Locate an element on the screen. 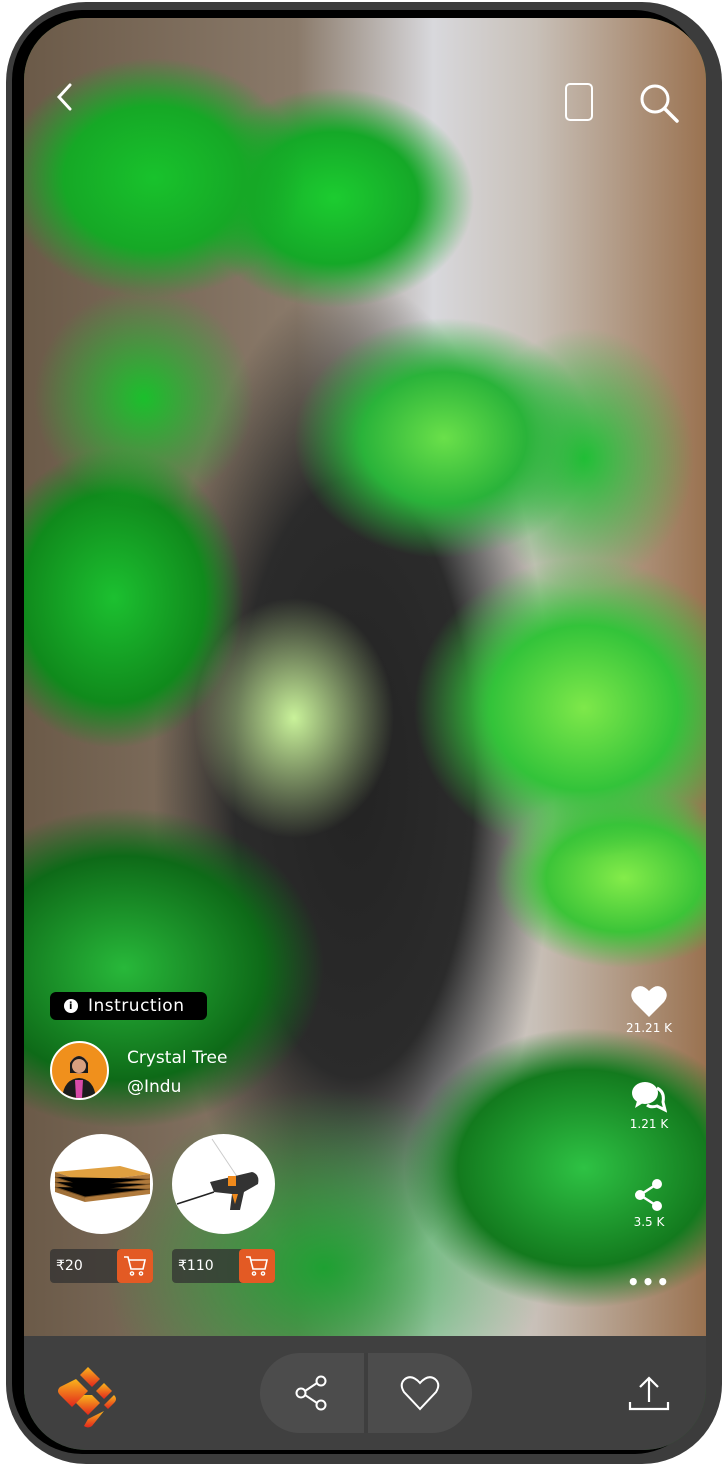  product-cardboard is located at coordinates (101, 1184).